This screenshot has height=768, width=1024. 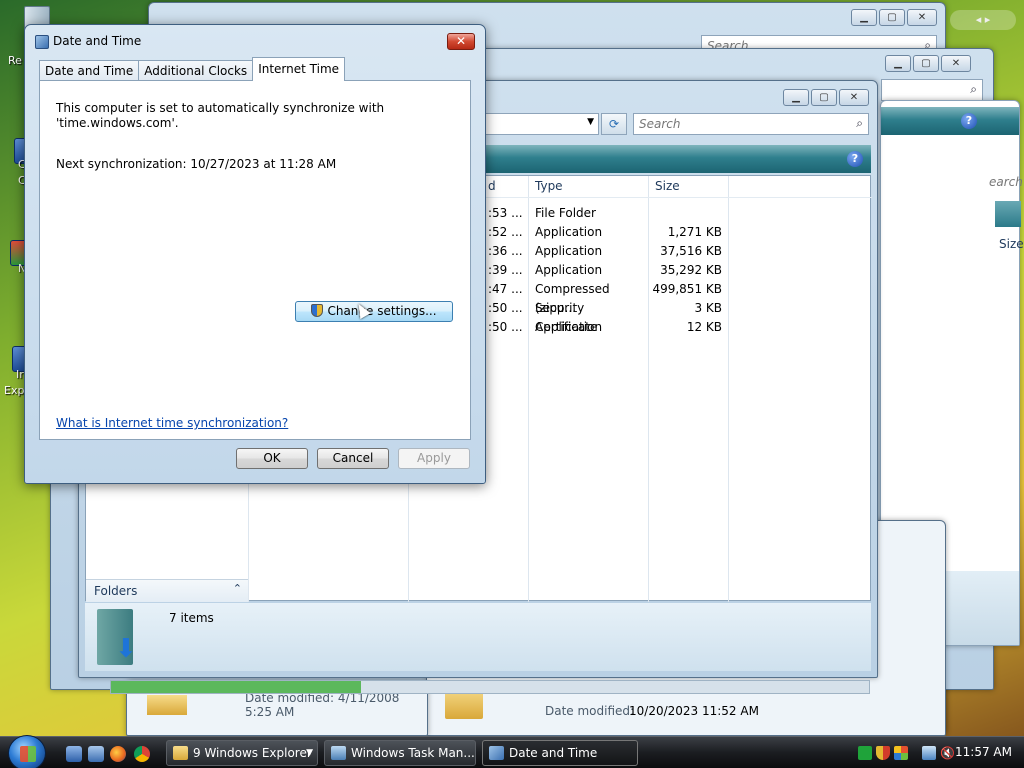 I want to click on search-placeholder: Search, so click(x=660, y=124).